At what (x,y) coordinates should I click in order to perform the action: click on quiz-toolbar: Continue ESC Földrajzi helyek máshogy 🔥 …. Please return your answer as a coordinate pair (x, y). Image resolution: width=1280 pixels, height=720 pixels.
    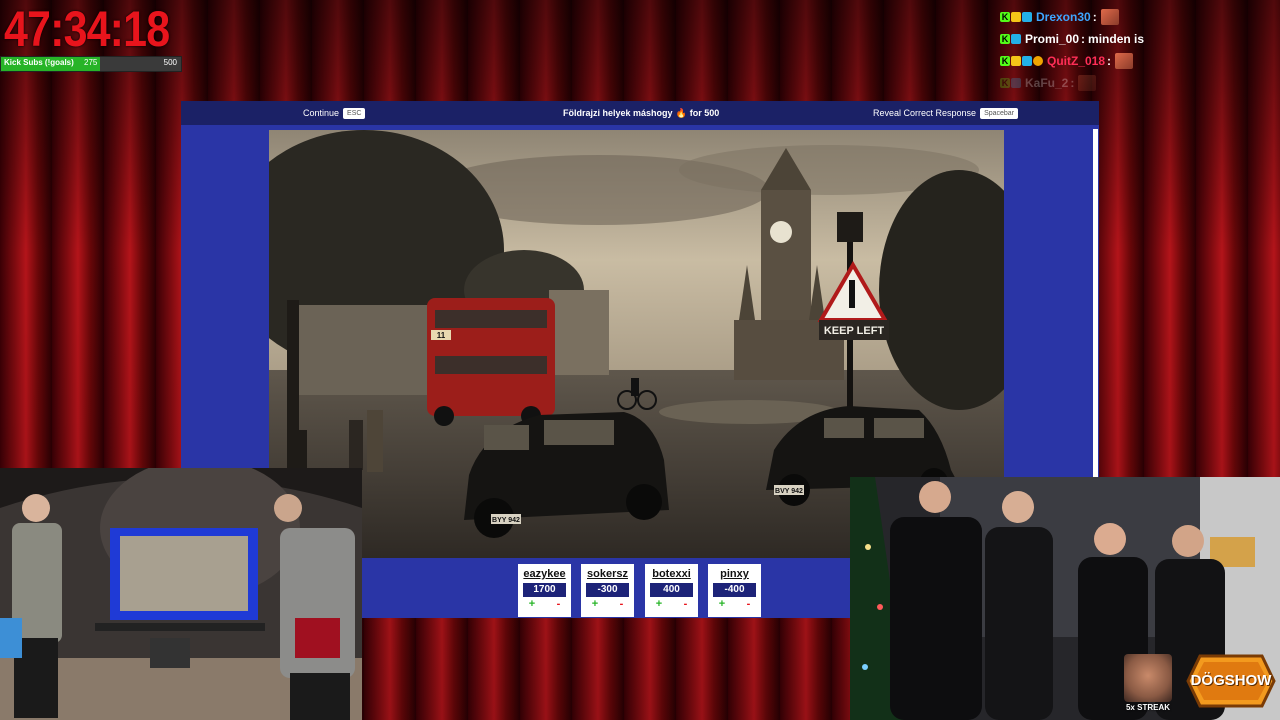
    Looking at the image, I should click on (640, 113).